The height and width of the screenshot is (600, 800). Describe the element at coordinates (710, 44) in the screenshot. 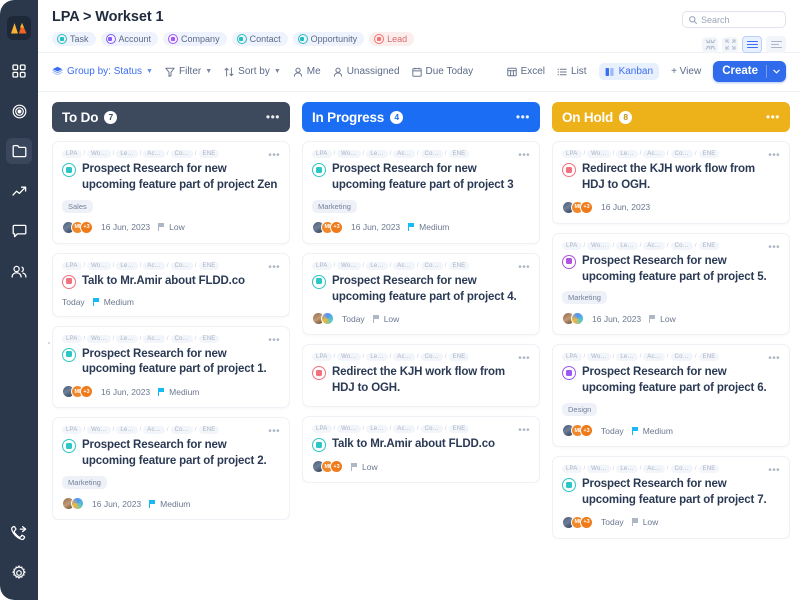

I see `collapse-view-button` at that location.